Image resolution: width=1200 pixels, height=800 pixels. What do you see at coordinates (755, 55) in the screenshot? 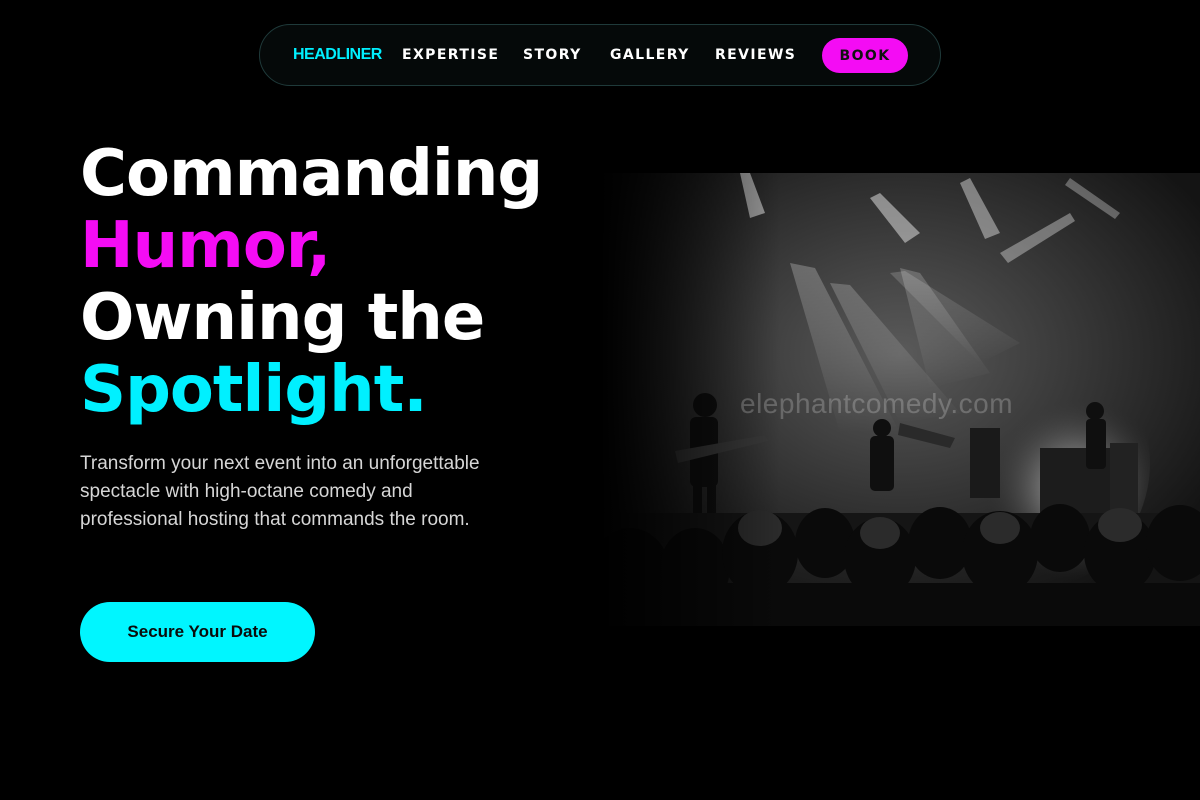
I see `nav-link-reviews: REVIEWS` at bounding box center [755, 55].